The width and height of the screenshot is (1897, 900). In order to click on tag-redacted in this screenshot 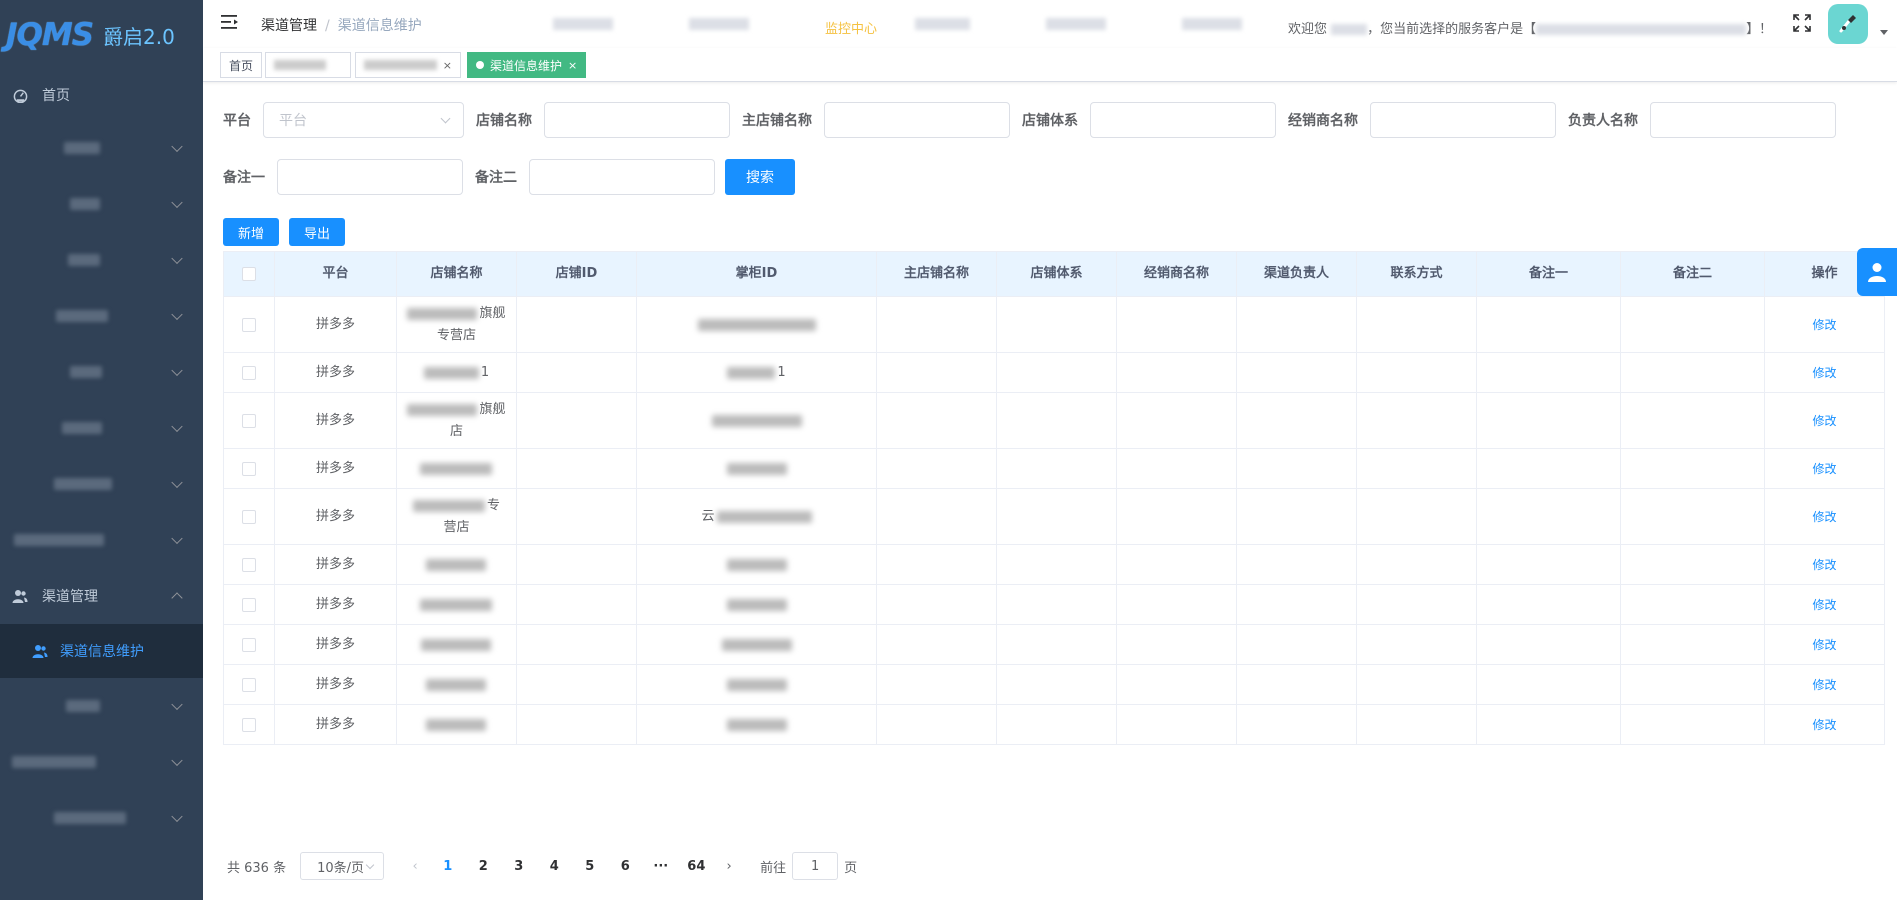, I will do `click(308, 65)`.